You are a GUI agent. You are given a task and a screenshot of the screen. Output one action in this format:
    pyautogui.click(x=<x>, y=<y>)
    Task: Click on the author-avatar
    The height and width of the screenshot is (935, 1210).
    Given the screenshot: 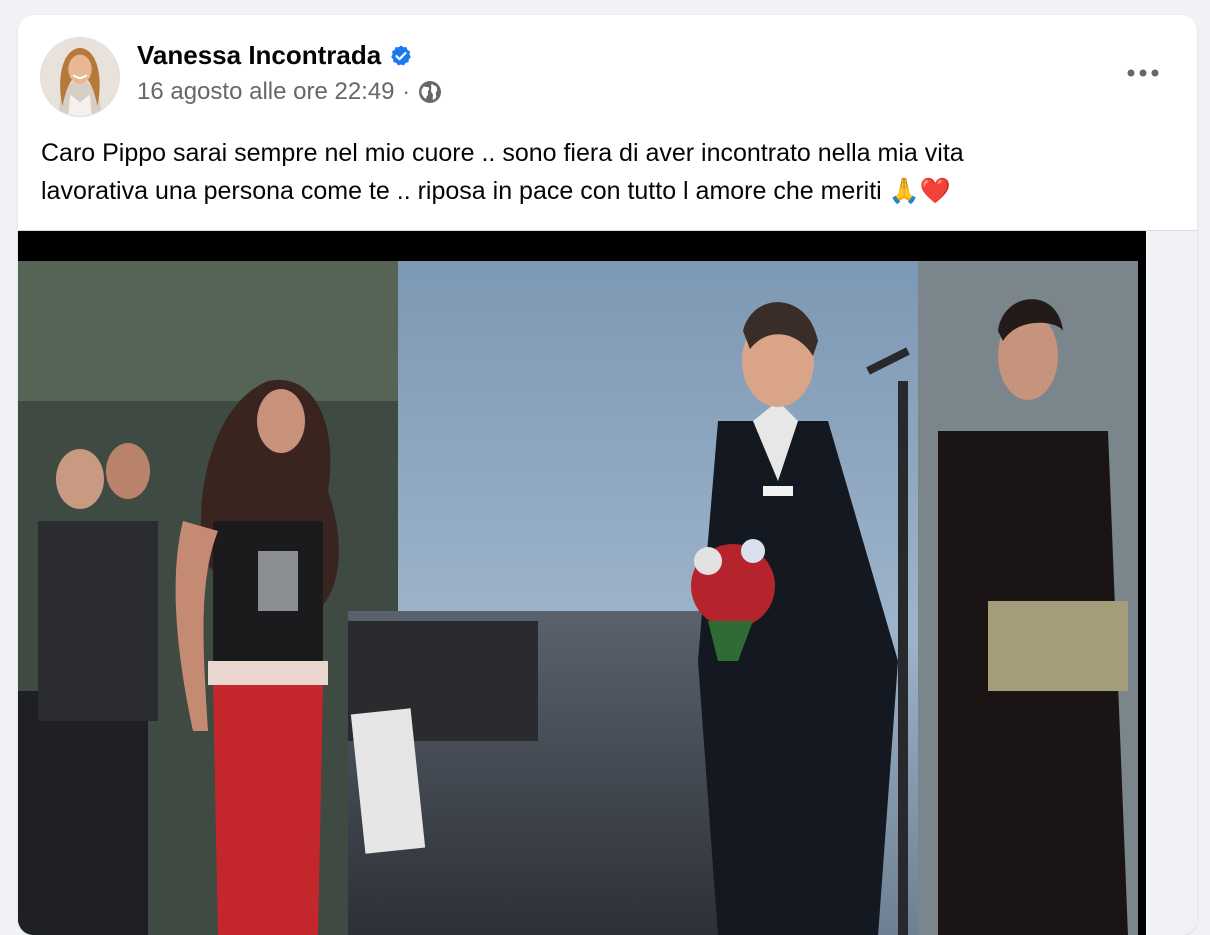 What is the action you would take?
    pyautogui.click(x=80, y=77)
    